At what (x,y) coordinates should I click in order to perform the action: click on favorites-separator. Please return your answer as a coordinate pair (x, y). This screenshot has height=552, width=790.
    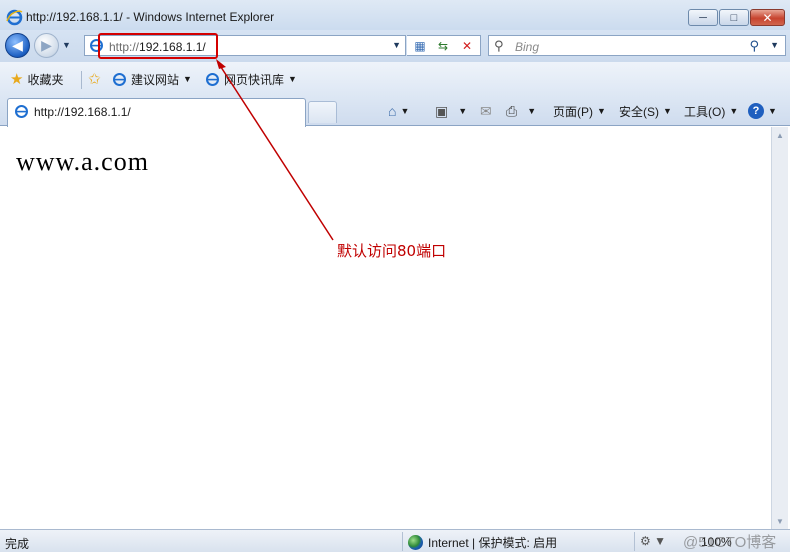
    Looking at the image, I should click on (81, 80).